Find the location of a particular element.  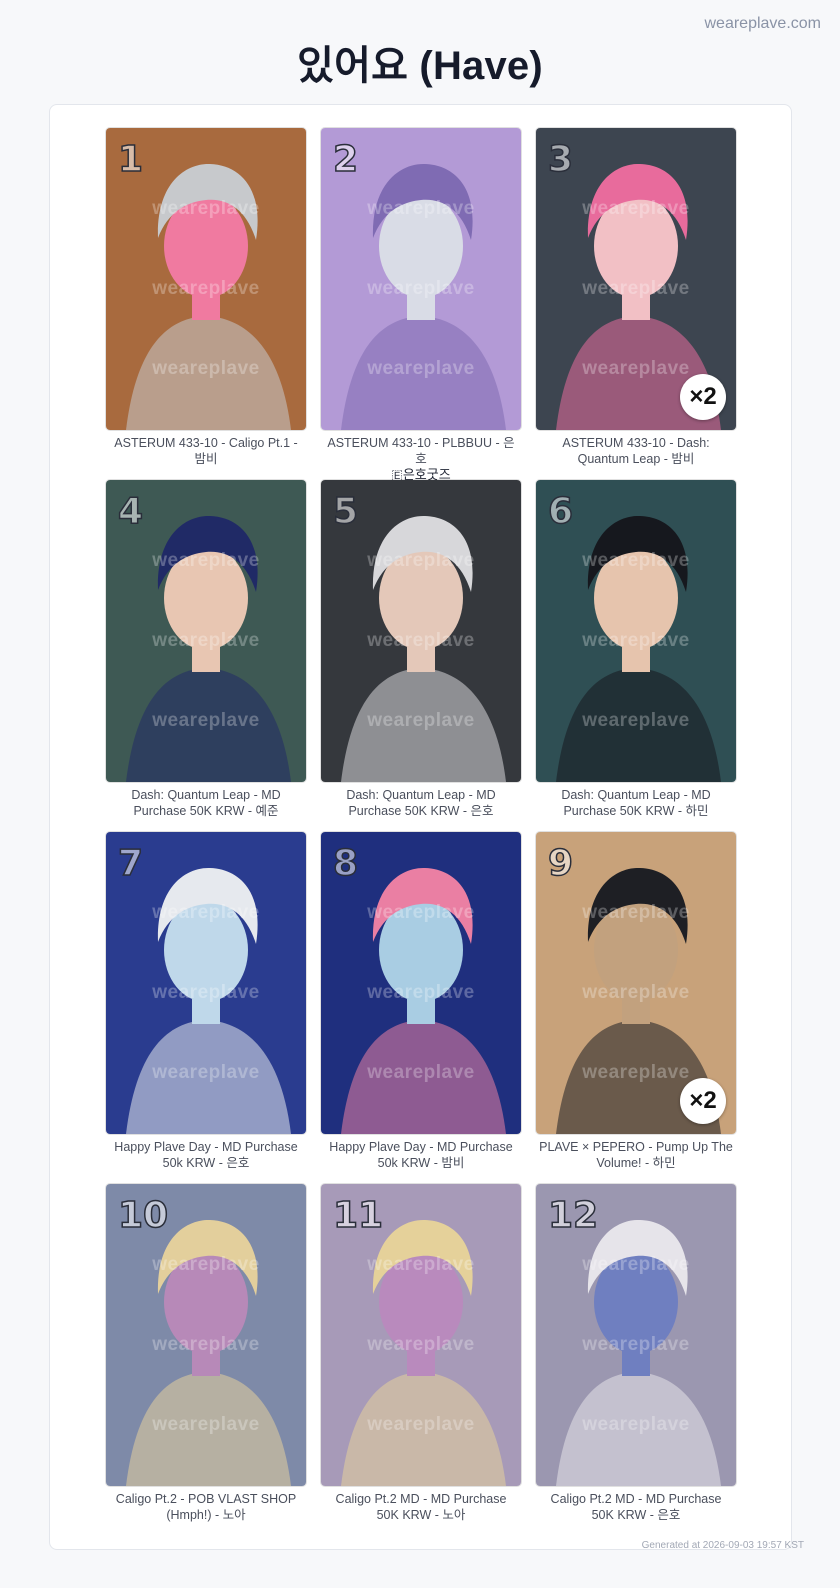

photocard-image: weareplave weareplave weareplave 1 is located at coordinates (206, 279).